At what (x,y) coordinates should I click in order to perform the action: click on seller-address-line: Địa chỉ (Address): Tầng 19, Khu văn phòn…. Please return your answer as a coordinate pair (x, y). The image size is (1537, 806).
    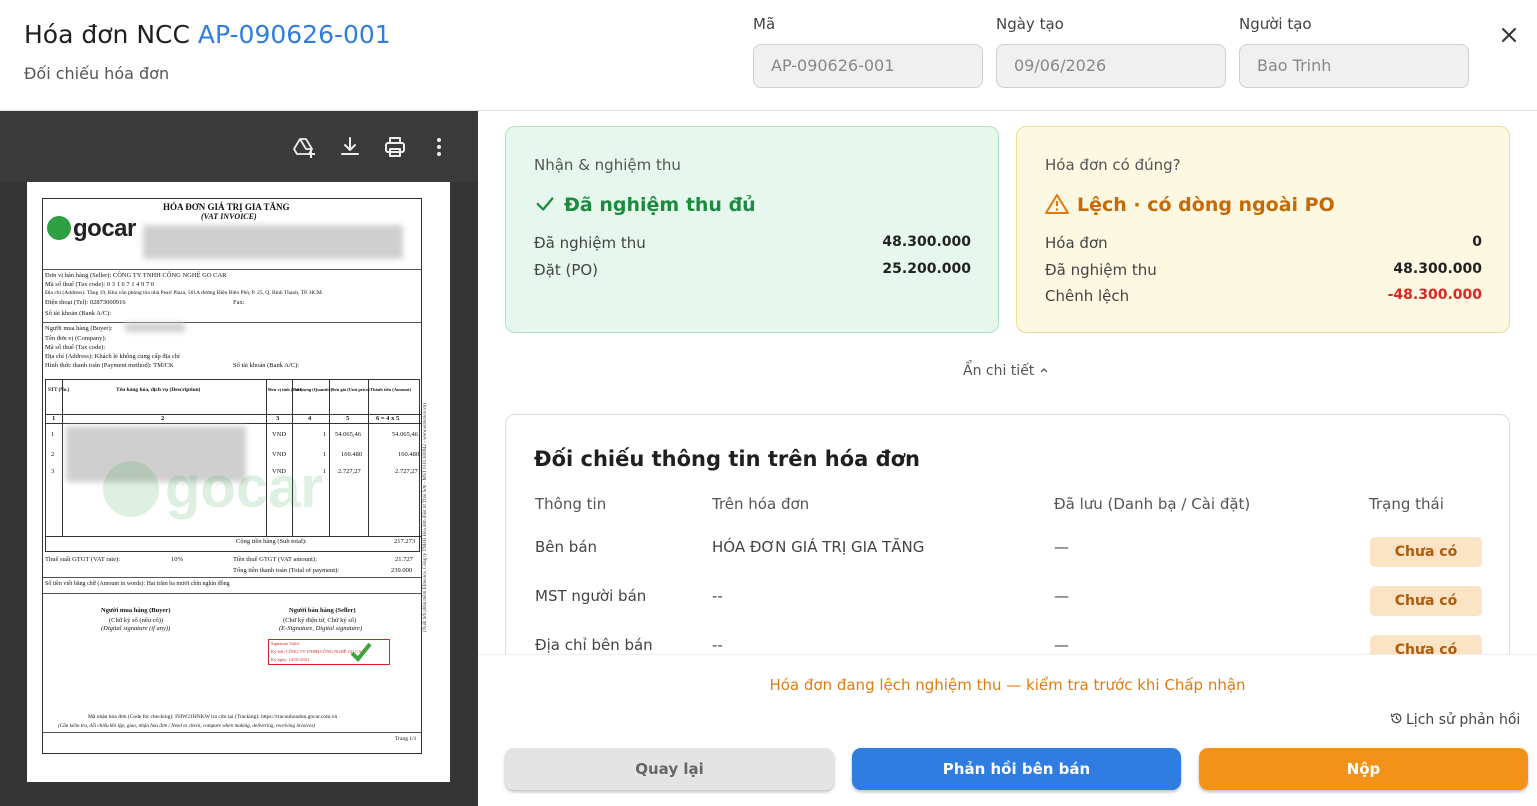
    Looking at the image, I should click on (184, 293).